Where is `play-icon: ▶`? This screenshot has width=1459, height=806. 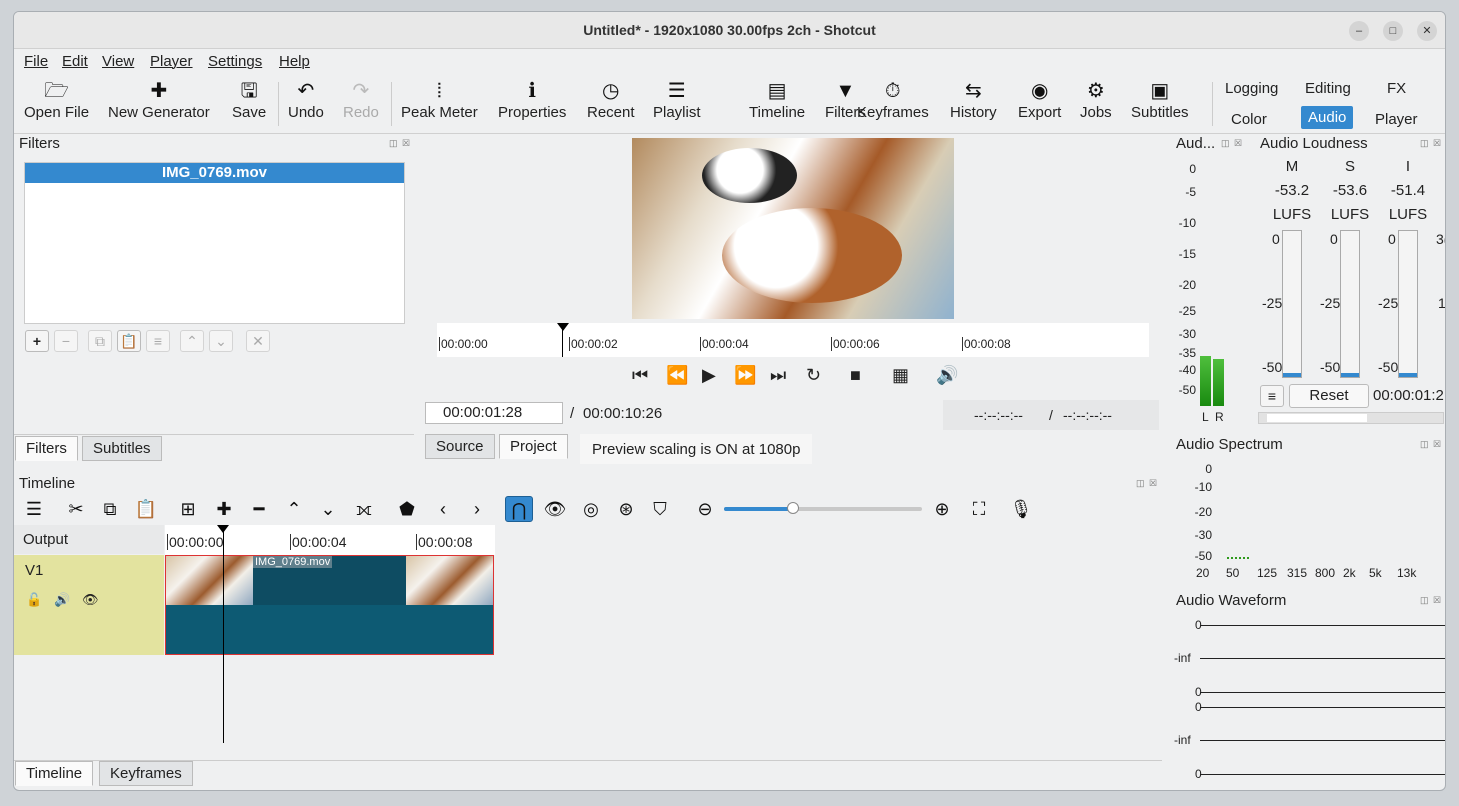 play-icon: ▶ is located at coordinates (709, 375).